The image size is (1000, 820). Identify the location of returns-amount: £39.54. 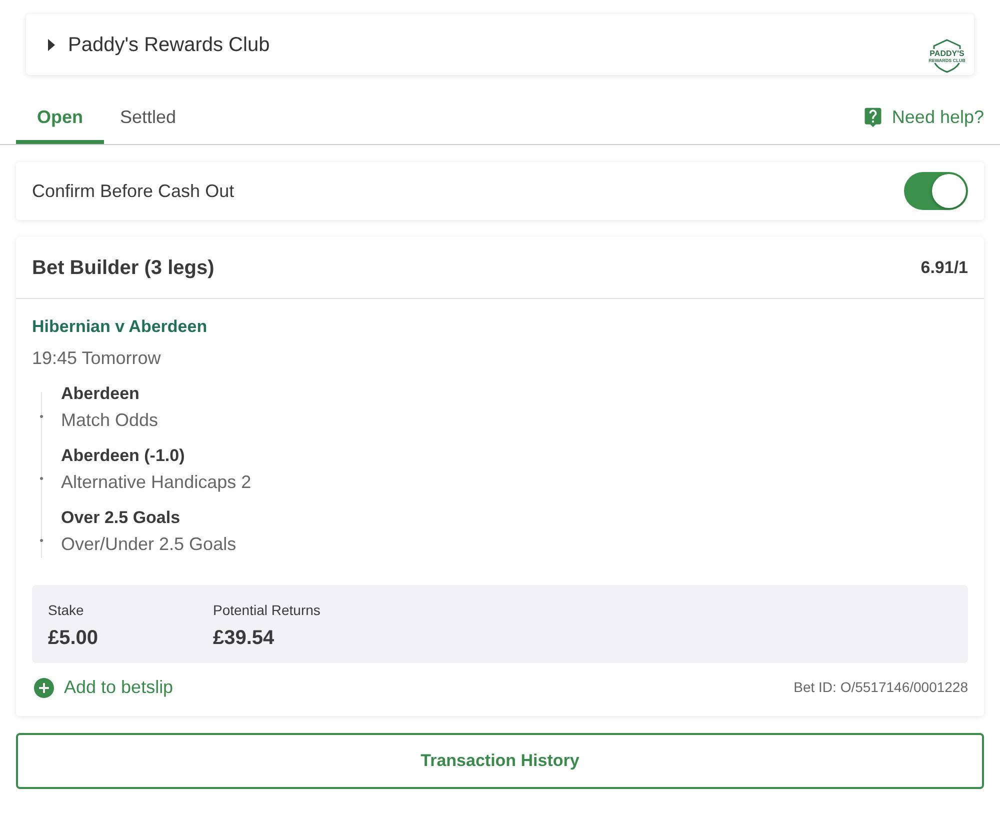
(243, 638).